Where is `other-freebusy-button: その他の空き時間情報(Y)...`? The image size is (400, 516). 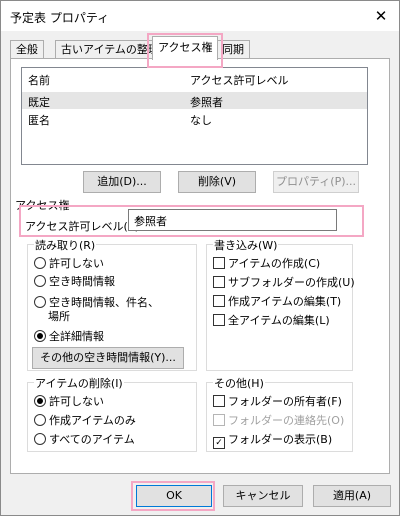 other-freebusy-button: その他の空き時間情報(Y)... is located at coordinates (108, 358).